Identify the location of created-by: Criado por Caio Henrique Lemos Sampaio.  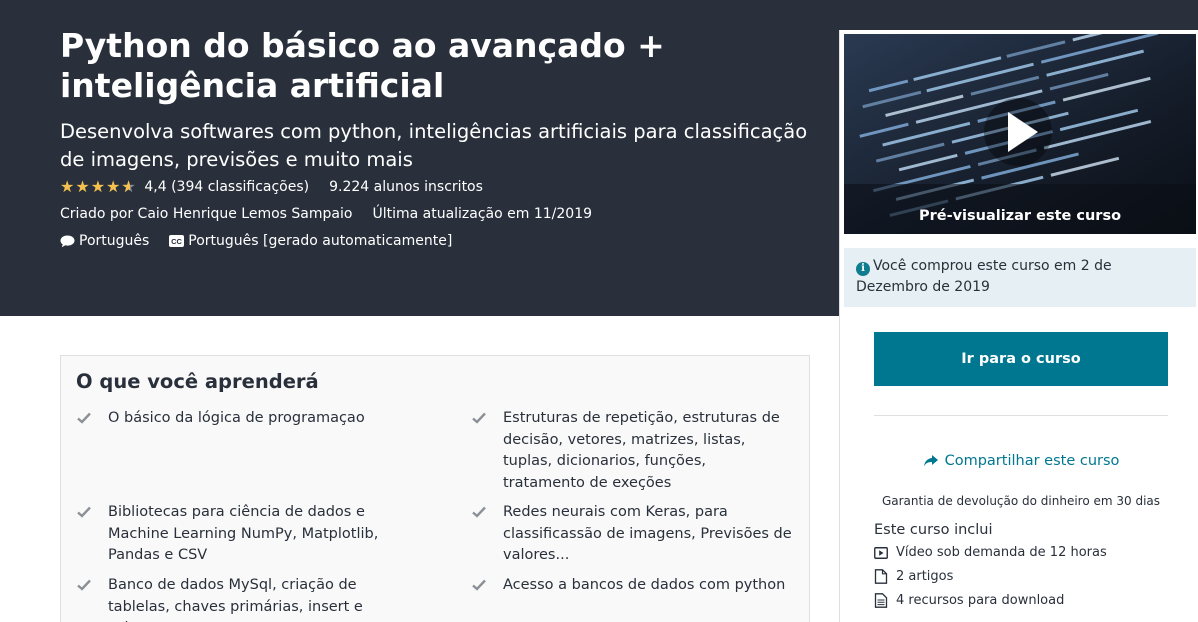
(206, 214).